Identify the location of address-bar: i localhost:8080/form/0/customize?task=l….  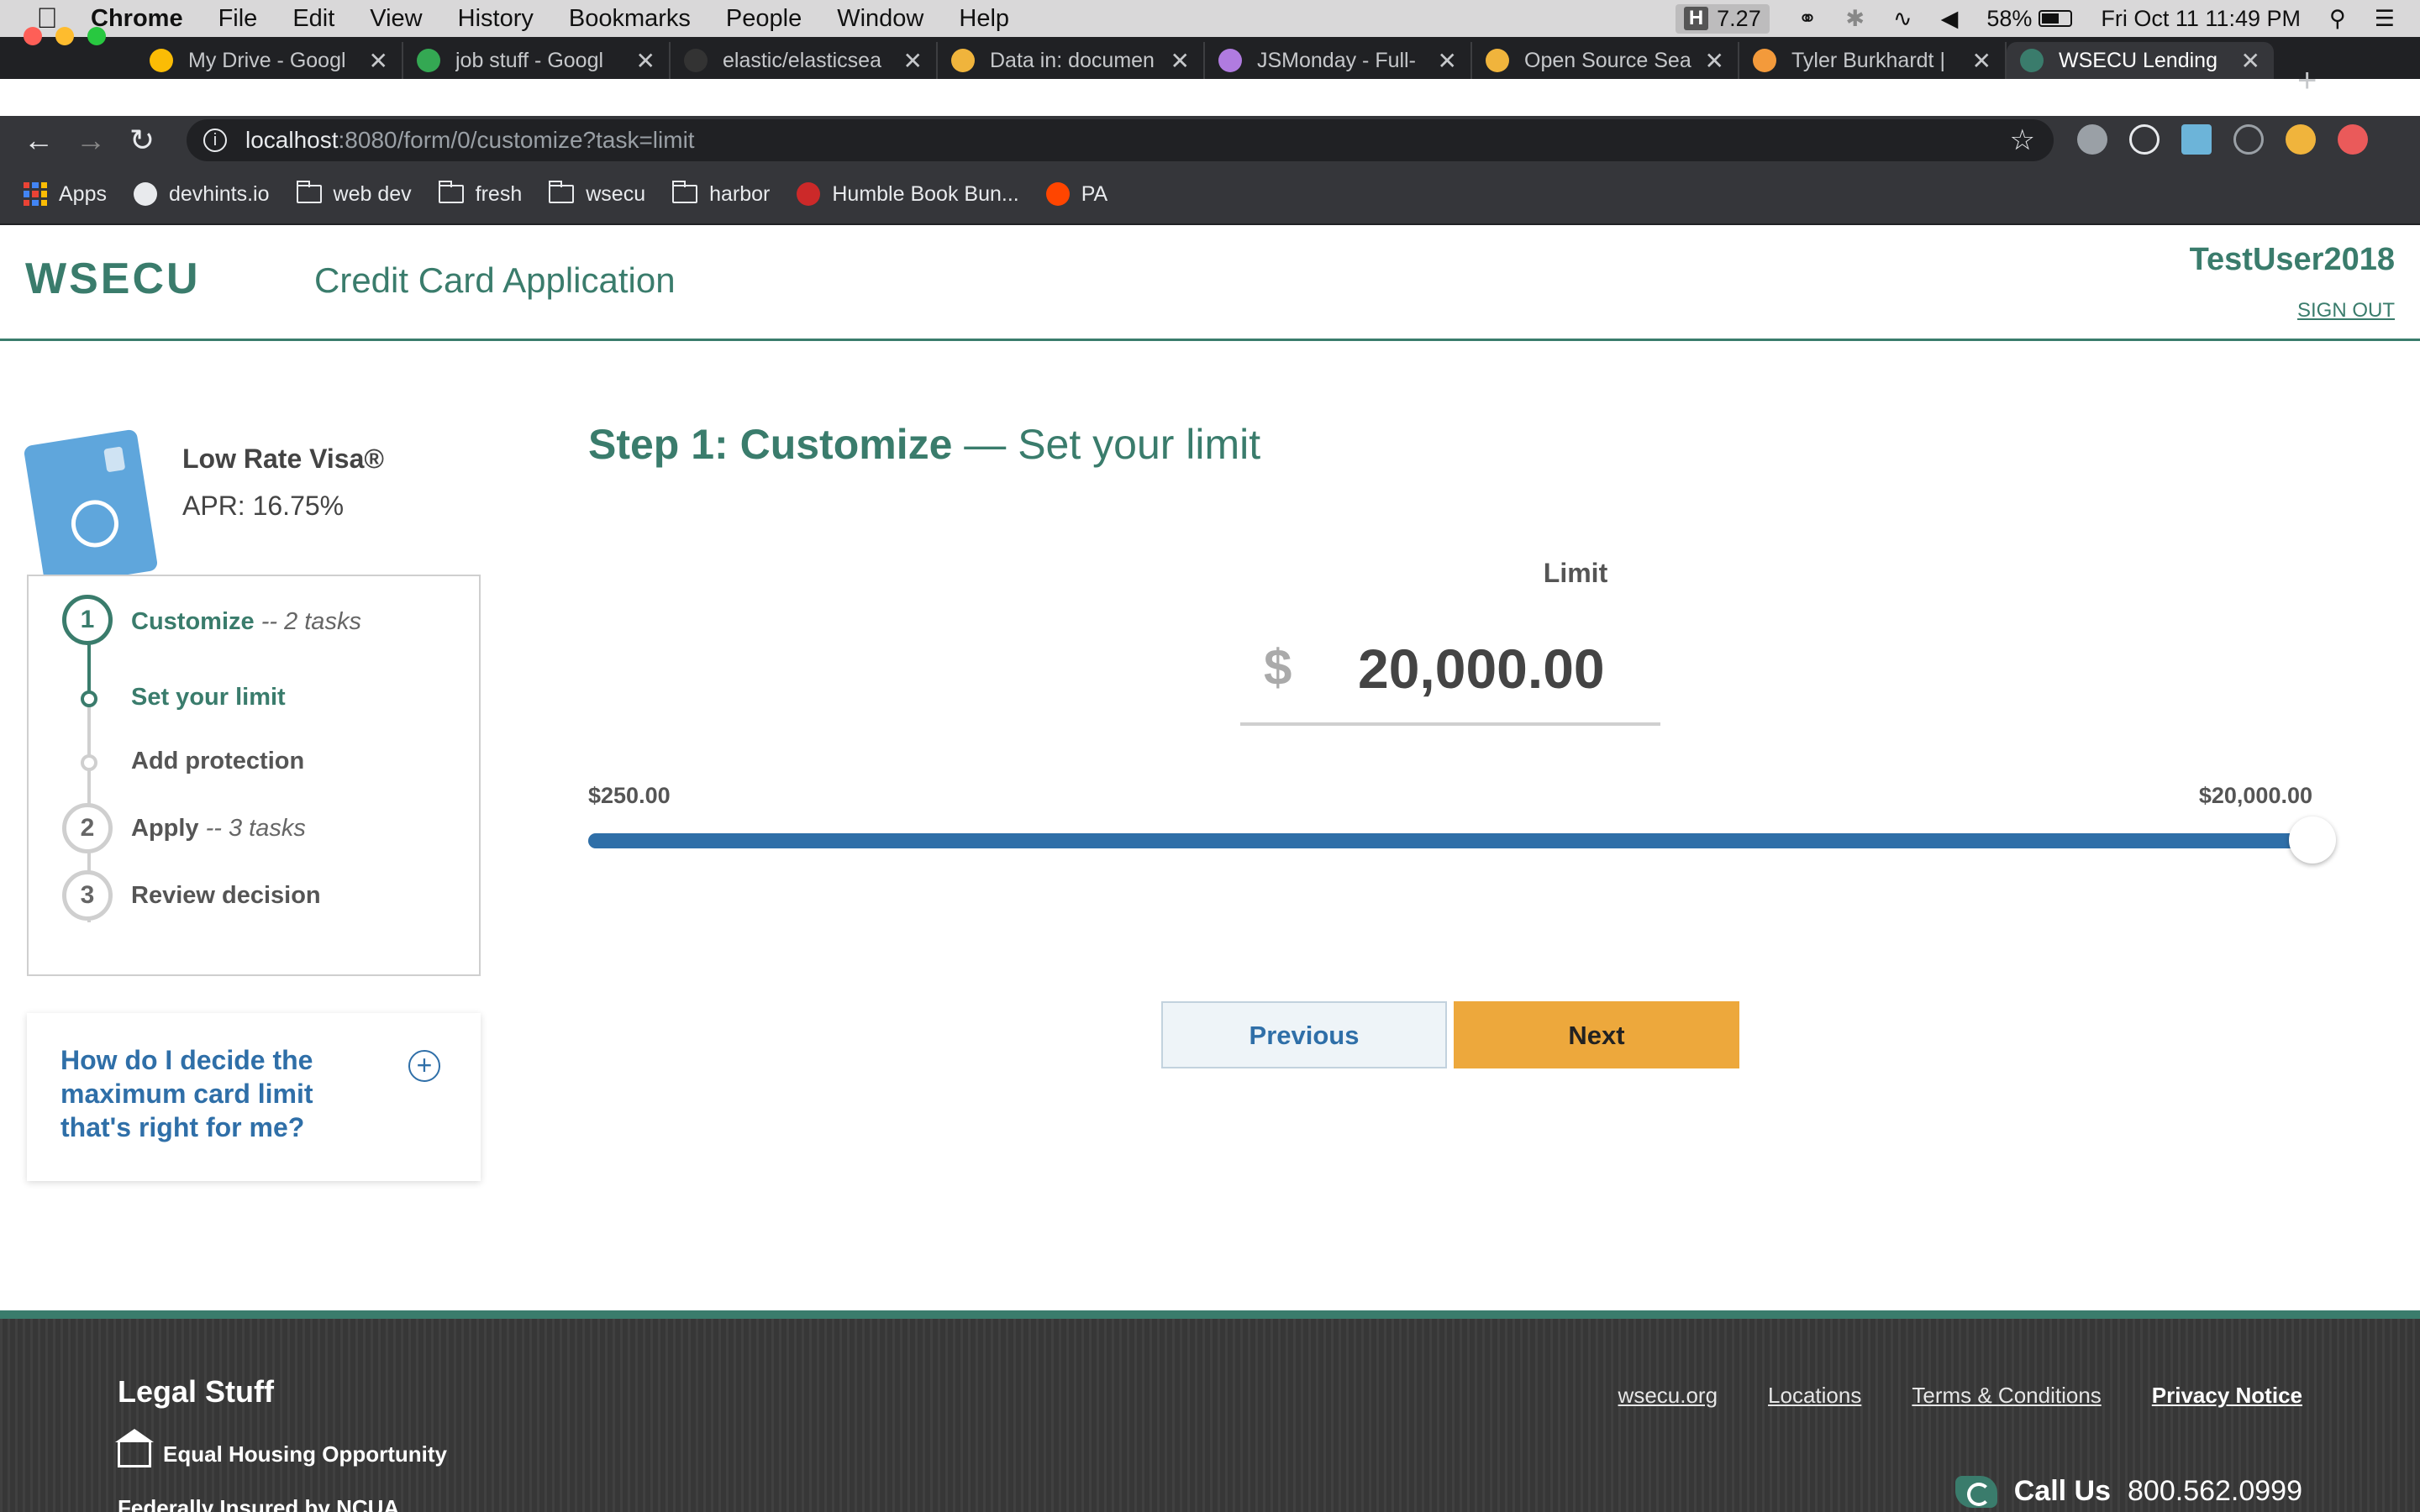
(1120, 140).